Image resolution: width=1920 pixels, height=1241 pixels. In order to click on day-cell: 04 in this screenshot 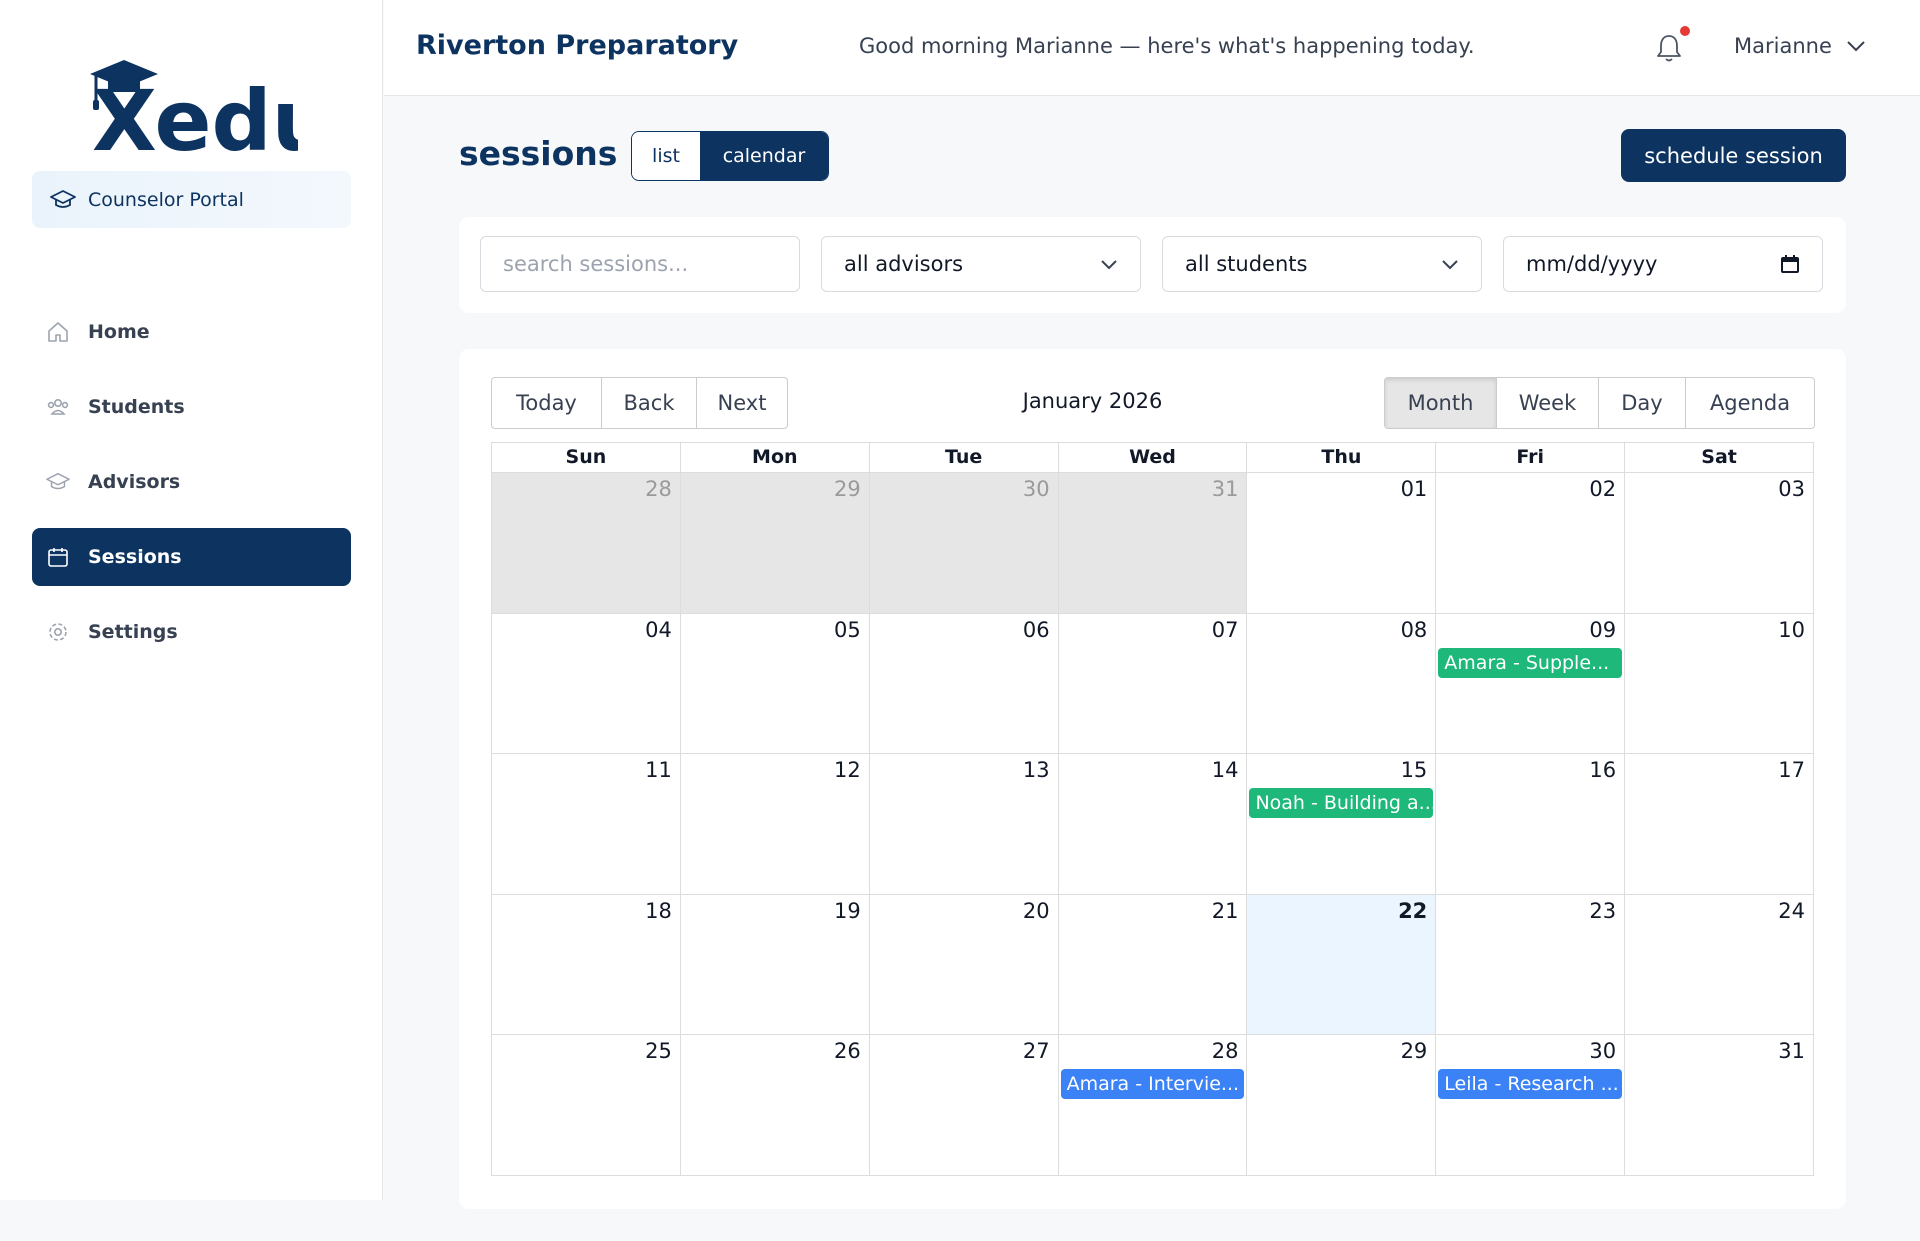, I will do `click(586, 683)`.